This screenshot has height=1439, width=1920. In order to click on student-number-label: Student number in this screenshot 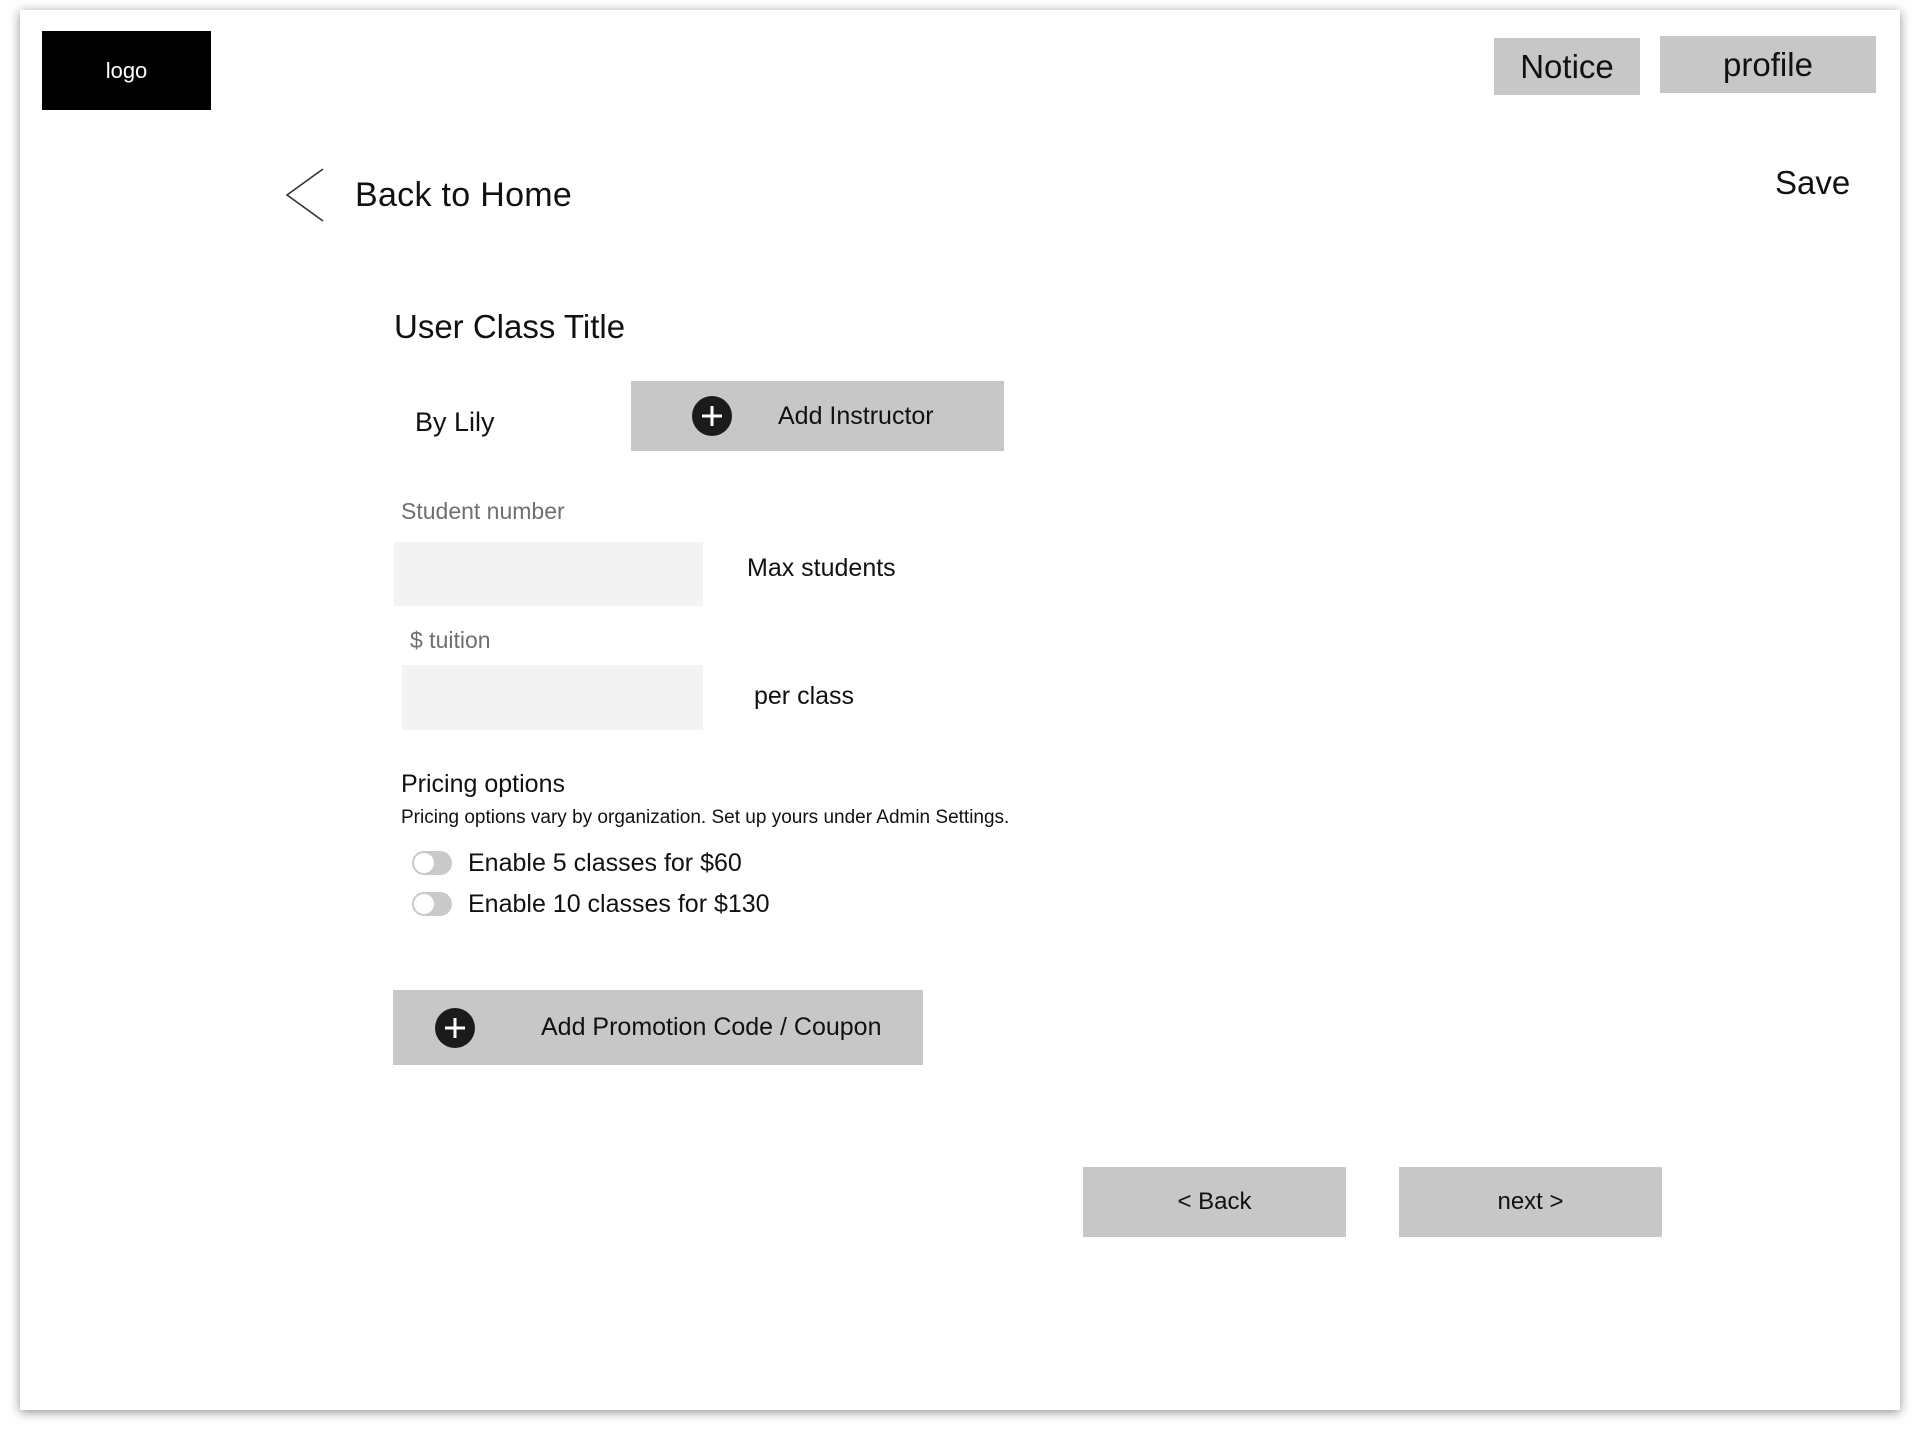, I will do `click(483, 511)`.